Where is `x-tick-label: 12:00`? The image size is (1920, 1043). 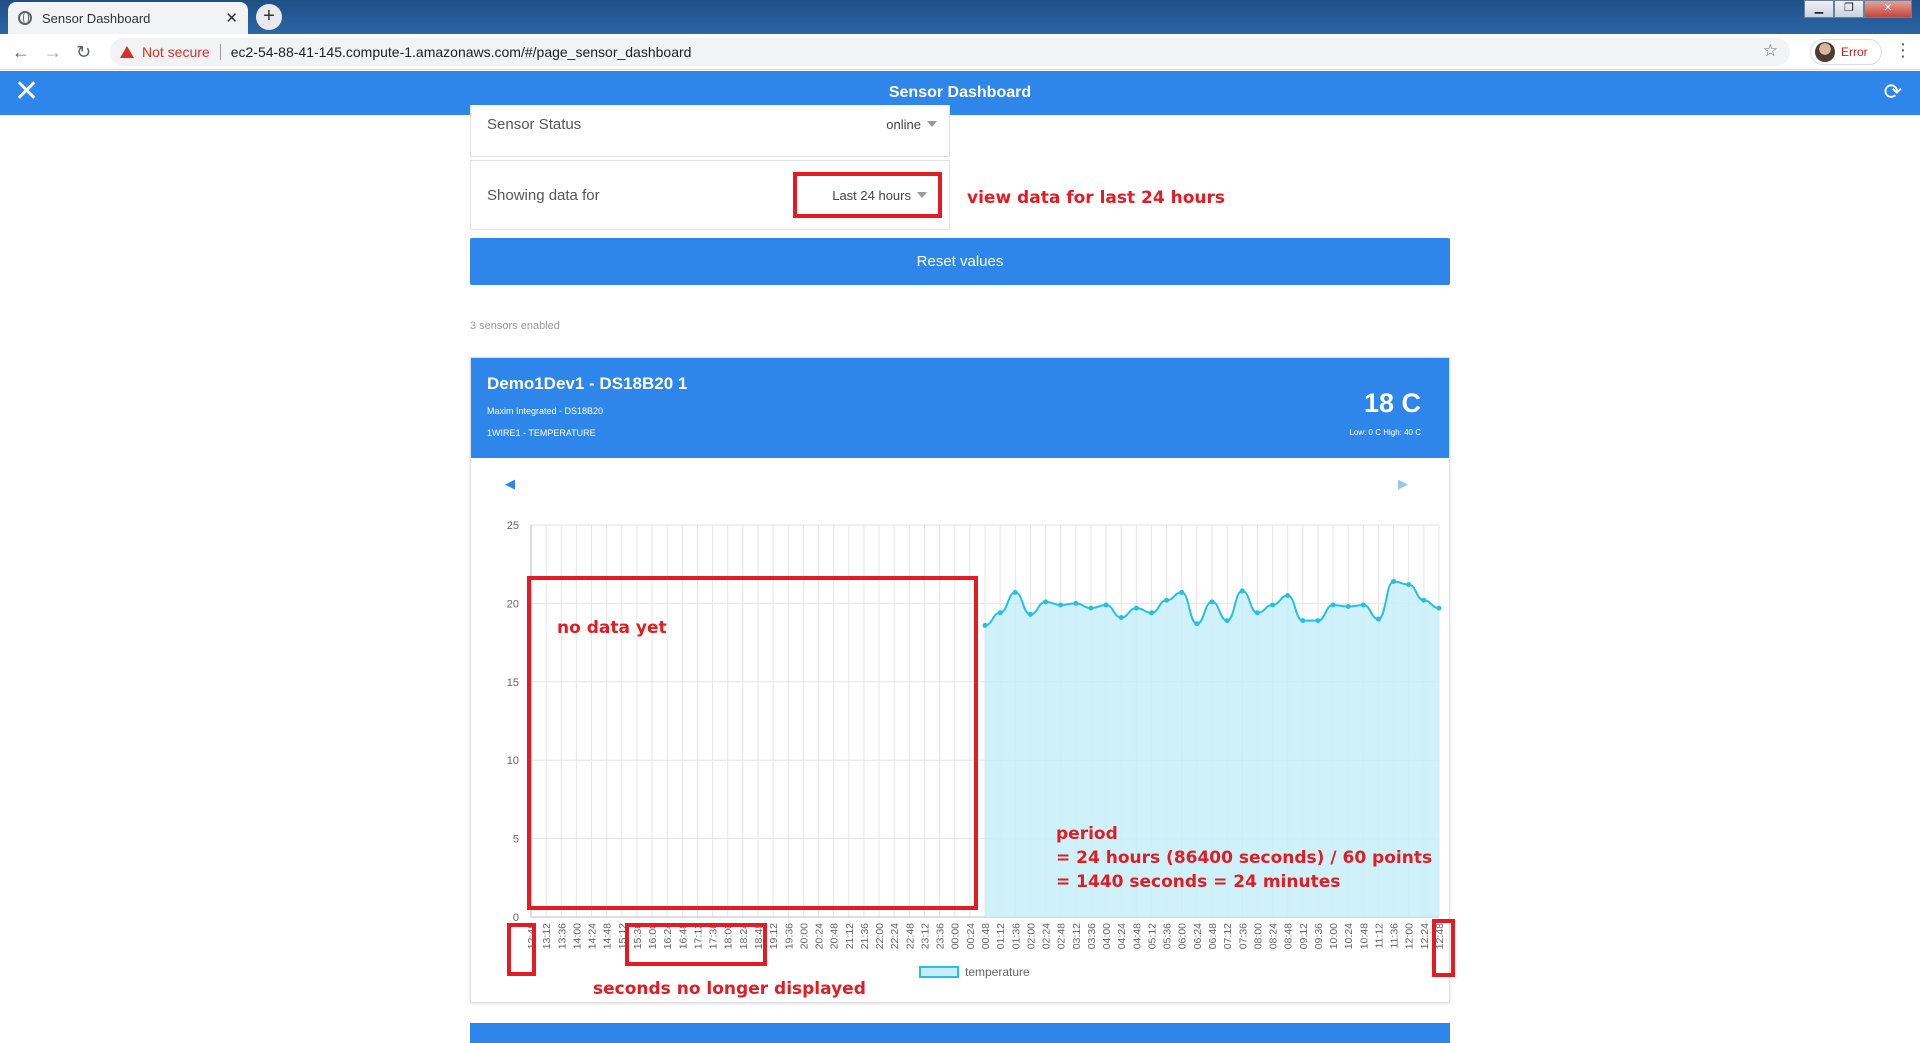 x-tick-label: 12:00 is located at coordinates (1410, 936).